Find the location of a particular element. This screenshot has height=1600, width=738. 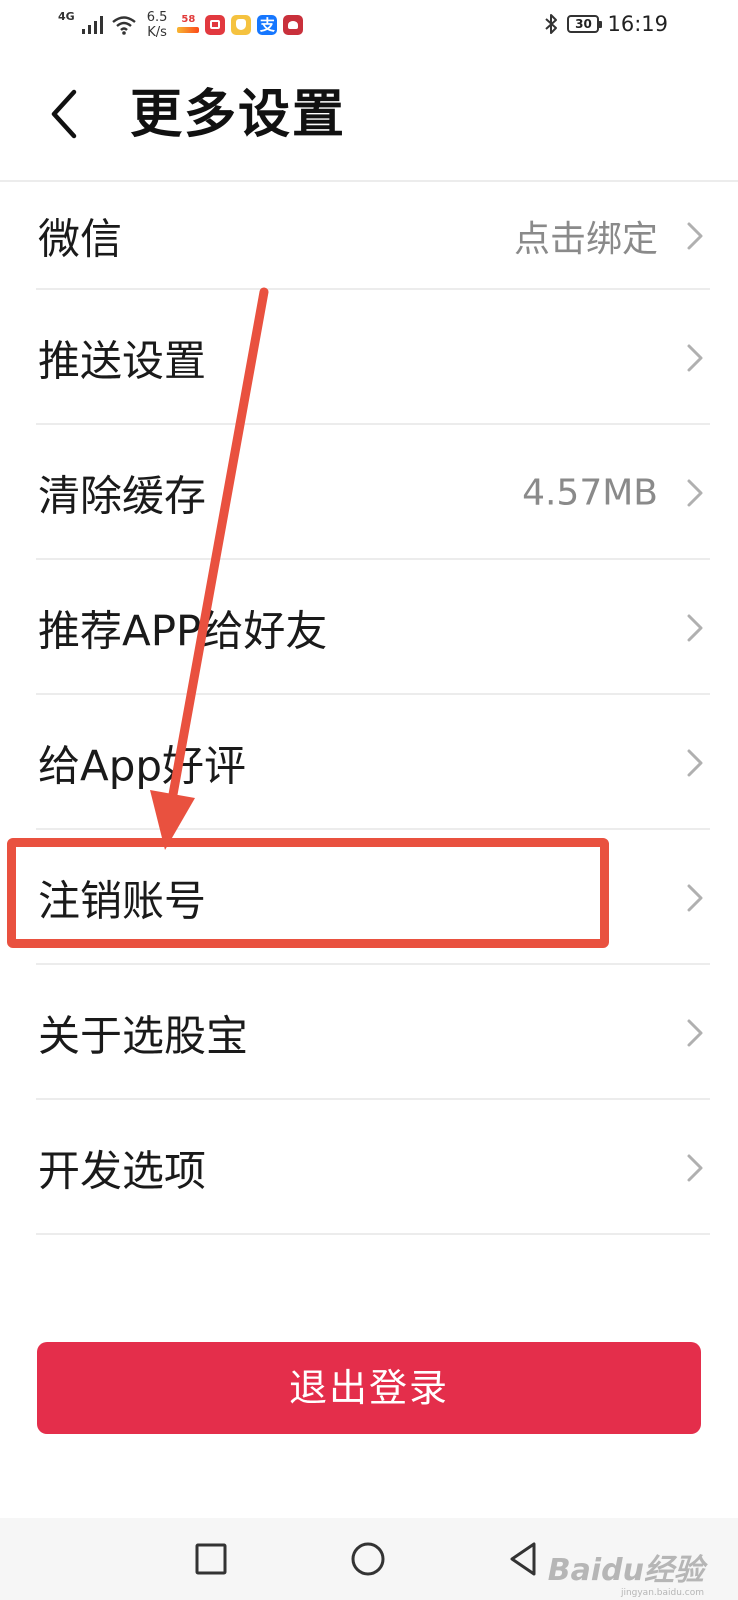

header: 更多设置 is located at coordinates (369, 119).